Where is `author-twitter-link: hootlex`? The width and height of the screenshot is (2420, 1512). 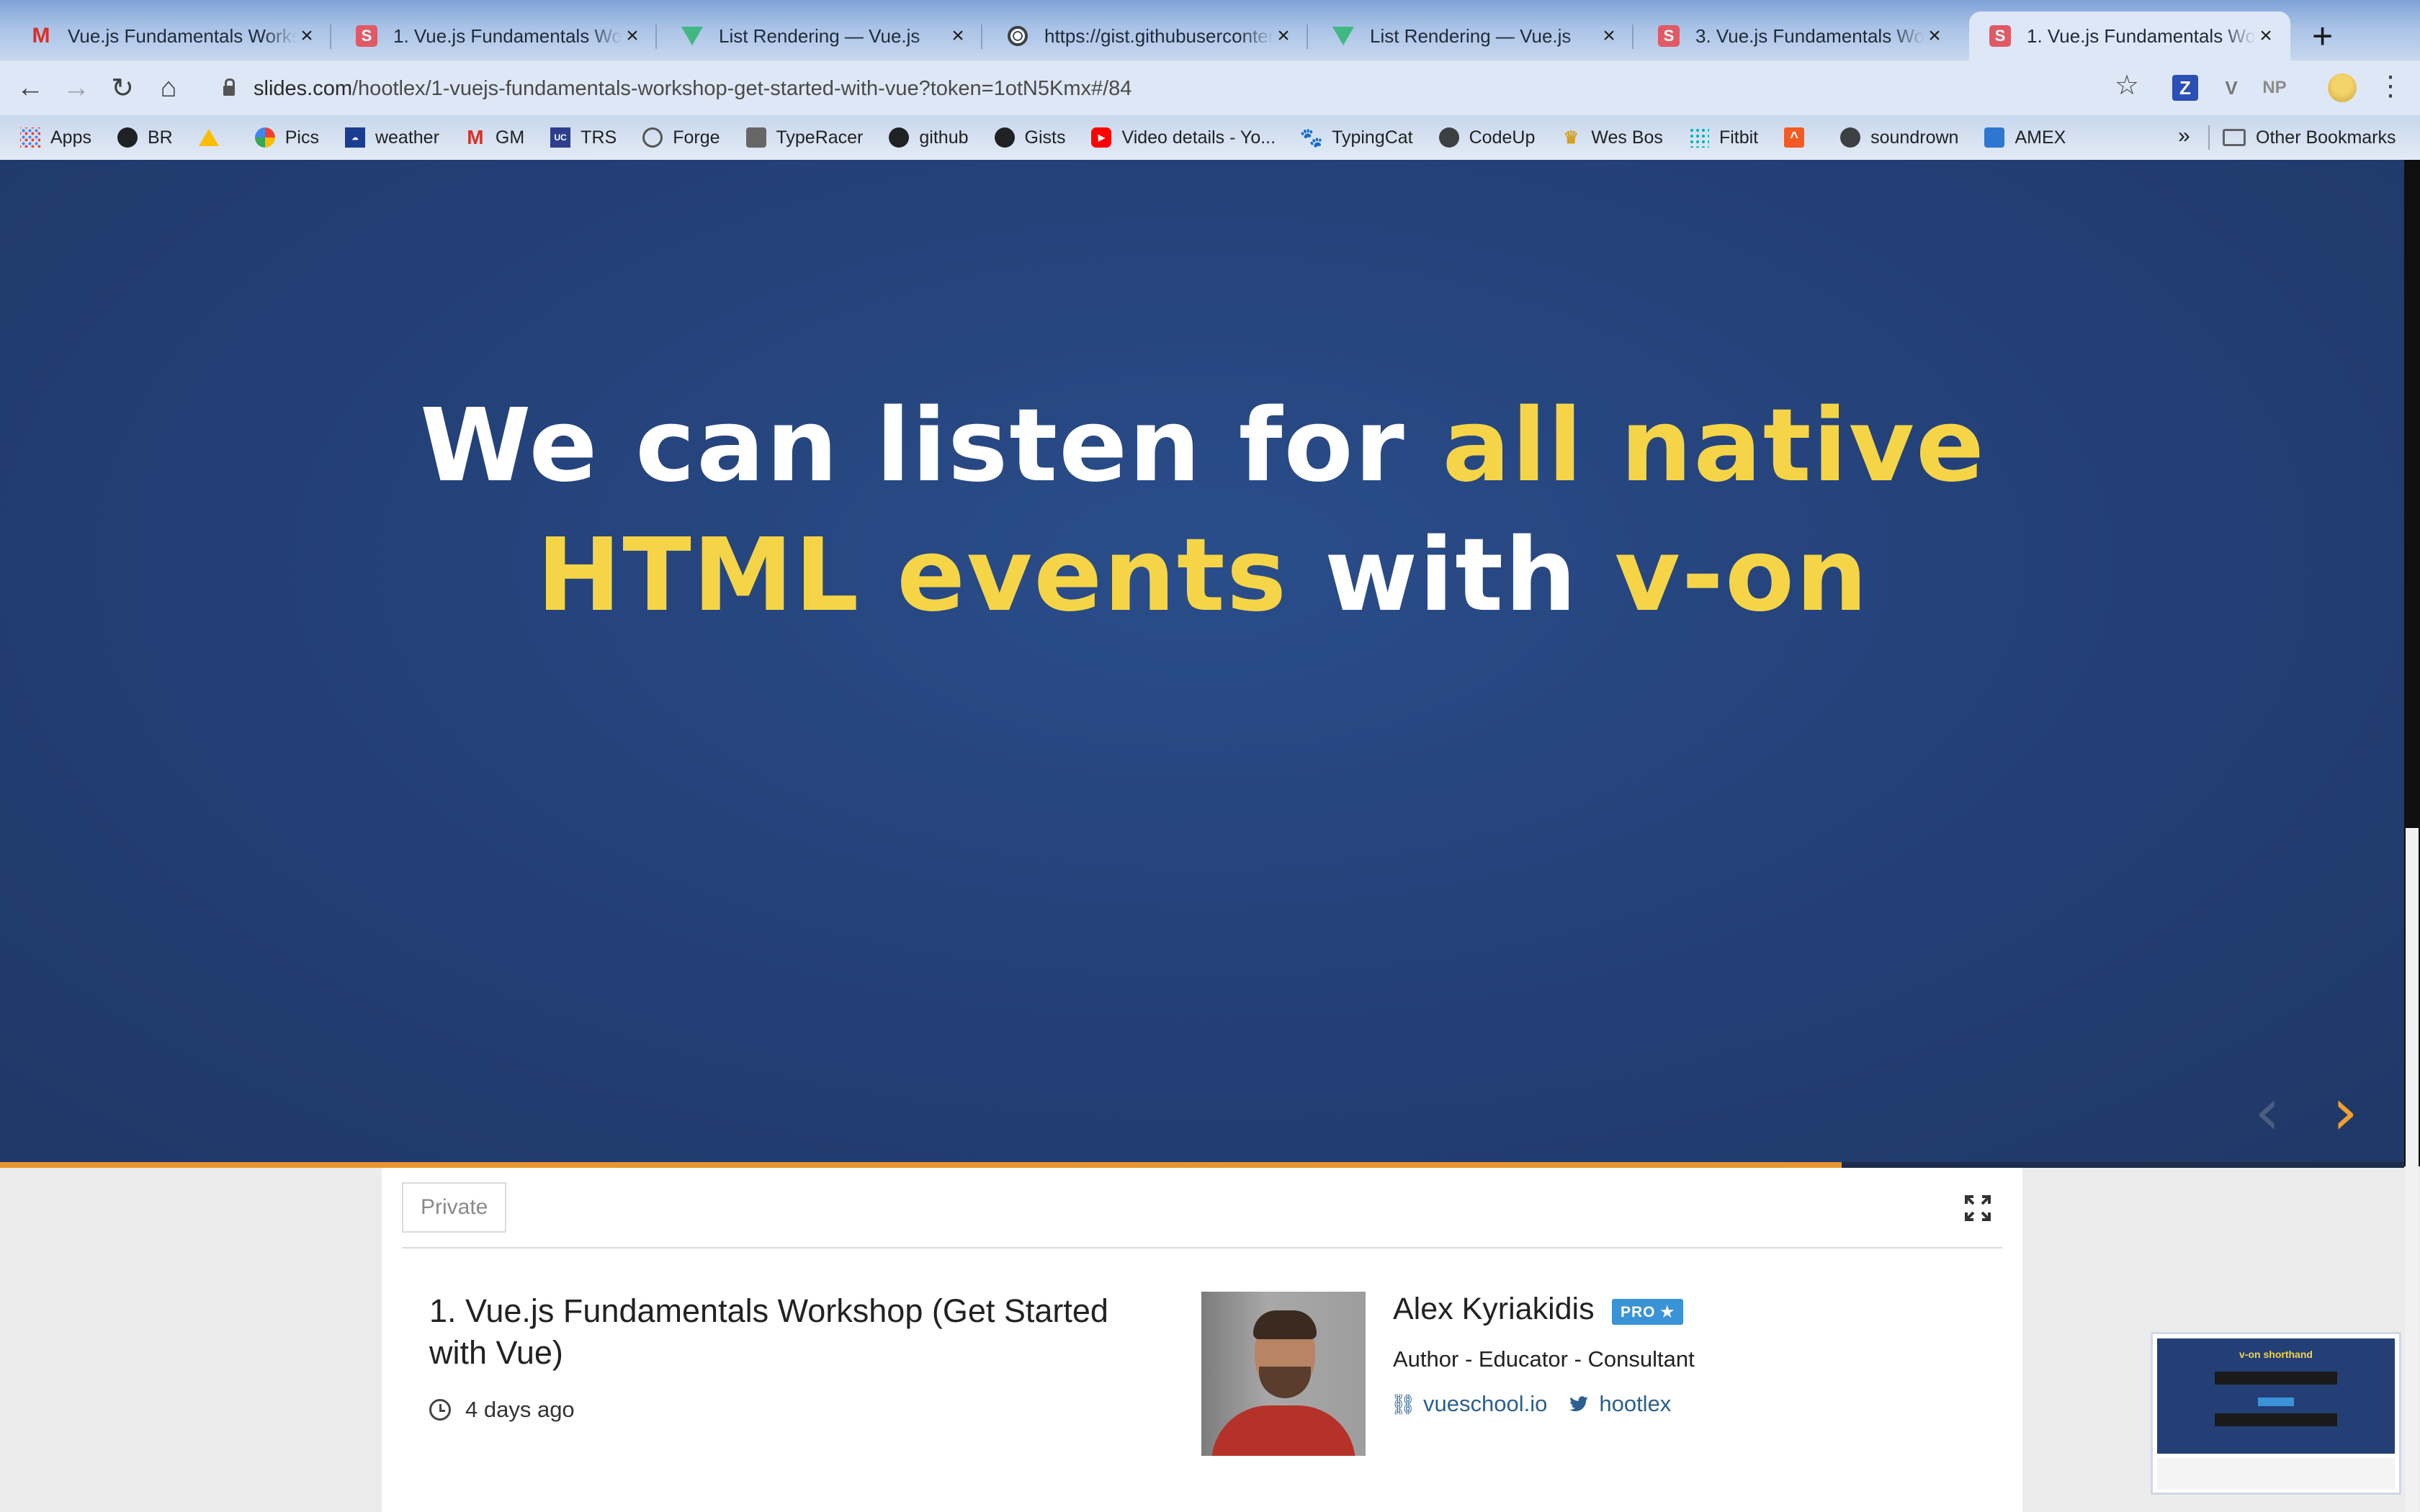 author-twitter-link: hootlex is located at coordinates (1620, 1404).